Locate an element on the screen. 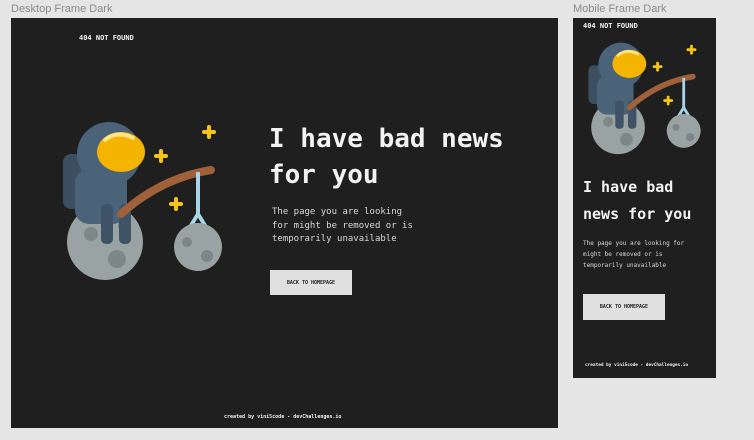 The image size is (754, 440). headline-line-2: for you is located at coordinates (324, 175).